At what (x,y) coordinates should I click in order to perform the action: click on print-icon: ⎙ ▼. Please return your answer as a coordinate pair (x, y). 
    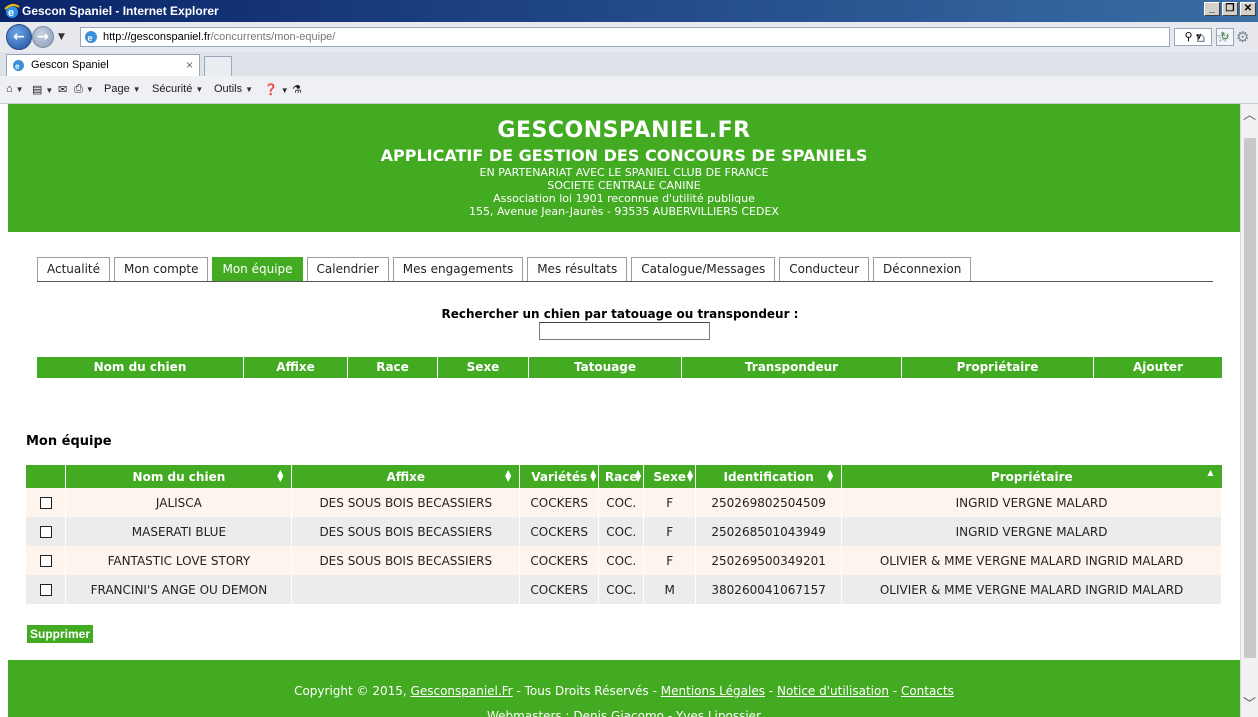
    Looking at the image, I should click on (84, 89).